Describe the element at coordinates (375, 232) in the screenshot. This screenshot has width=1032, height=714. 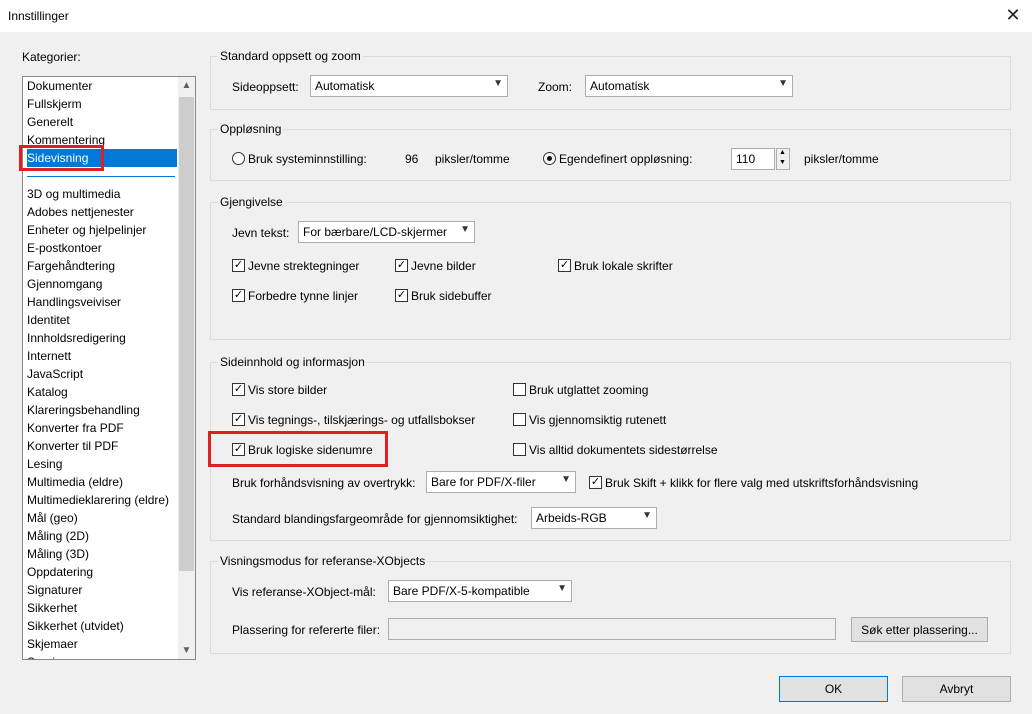
I see `smooth-text-value: For bærbare/LCD-skjermer` at that location.